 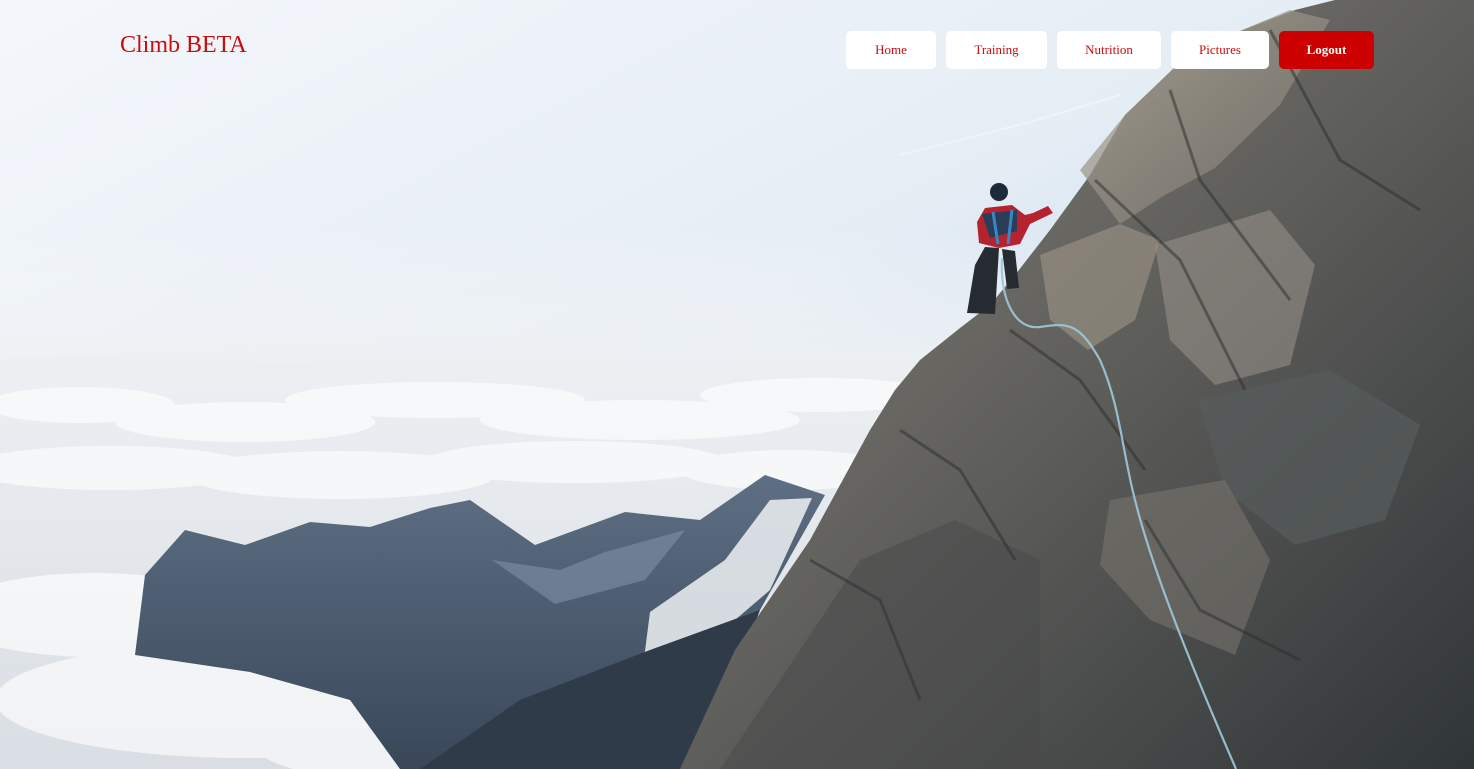 I want to click on site-logo-text: Climb BETA, so click(x=183, y=45).